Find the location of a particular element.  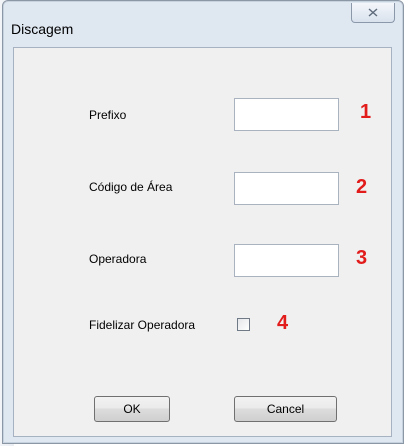

operator-label: Operadora is located at coordinates (118, 259).